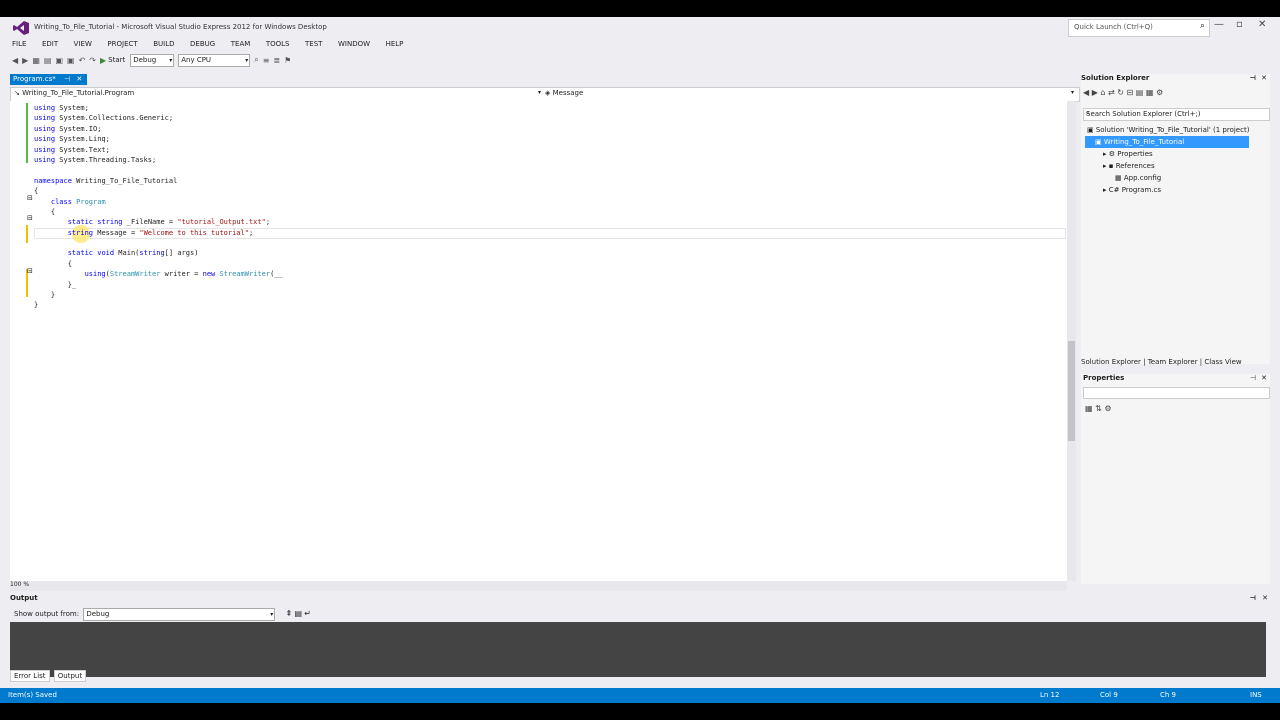 Image resolution: width=1280 pixels, height=720 pixels. I want to click on home-icon: ⌂, so click(1102, 92).